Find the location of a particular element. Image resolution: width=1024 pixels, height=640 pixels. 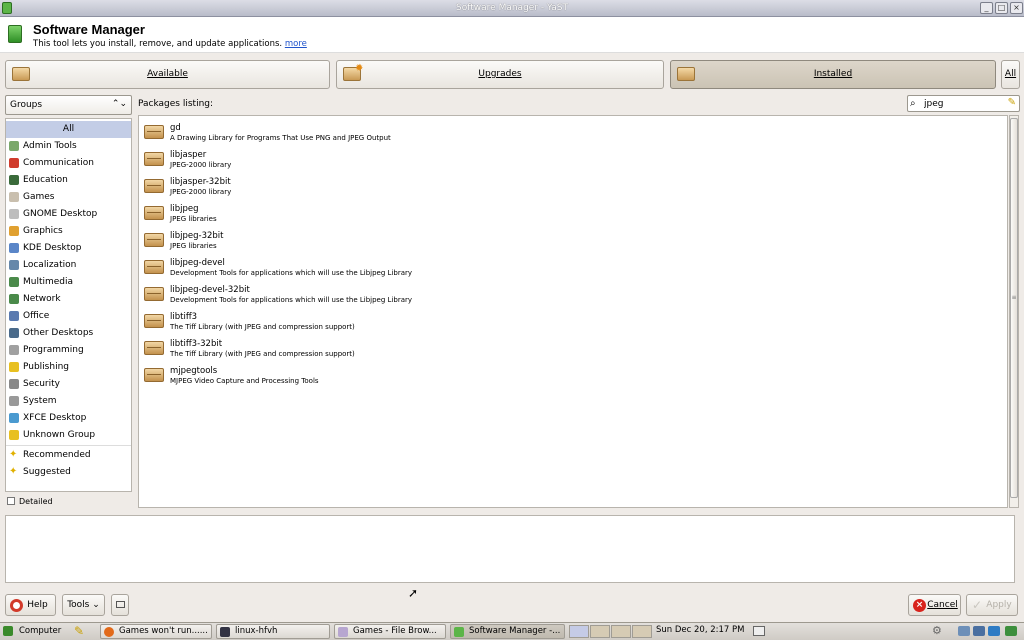

apply-button: ✓ Apply is located at coordinates (992, 605).